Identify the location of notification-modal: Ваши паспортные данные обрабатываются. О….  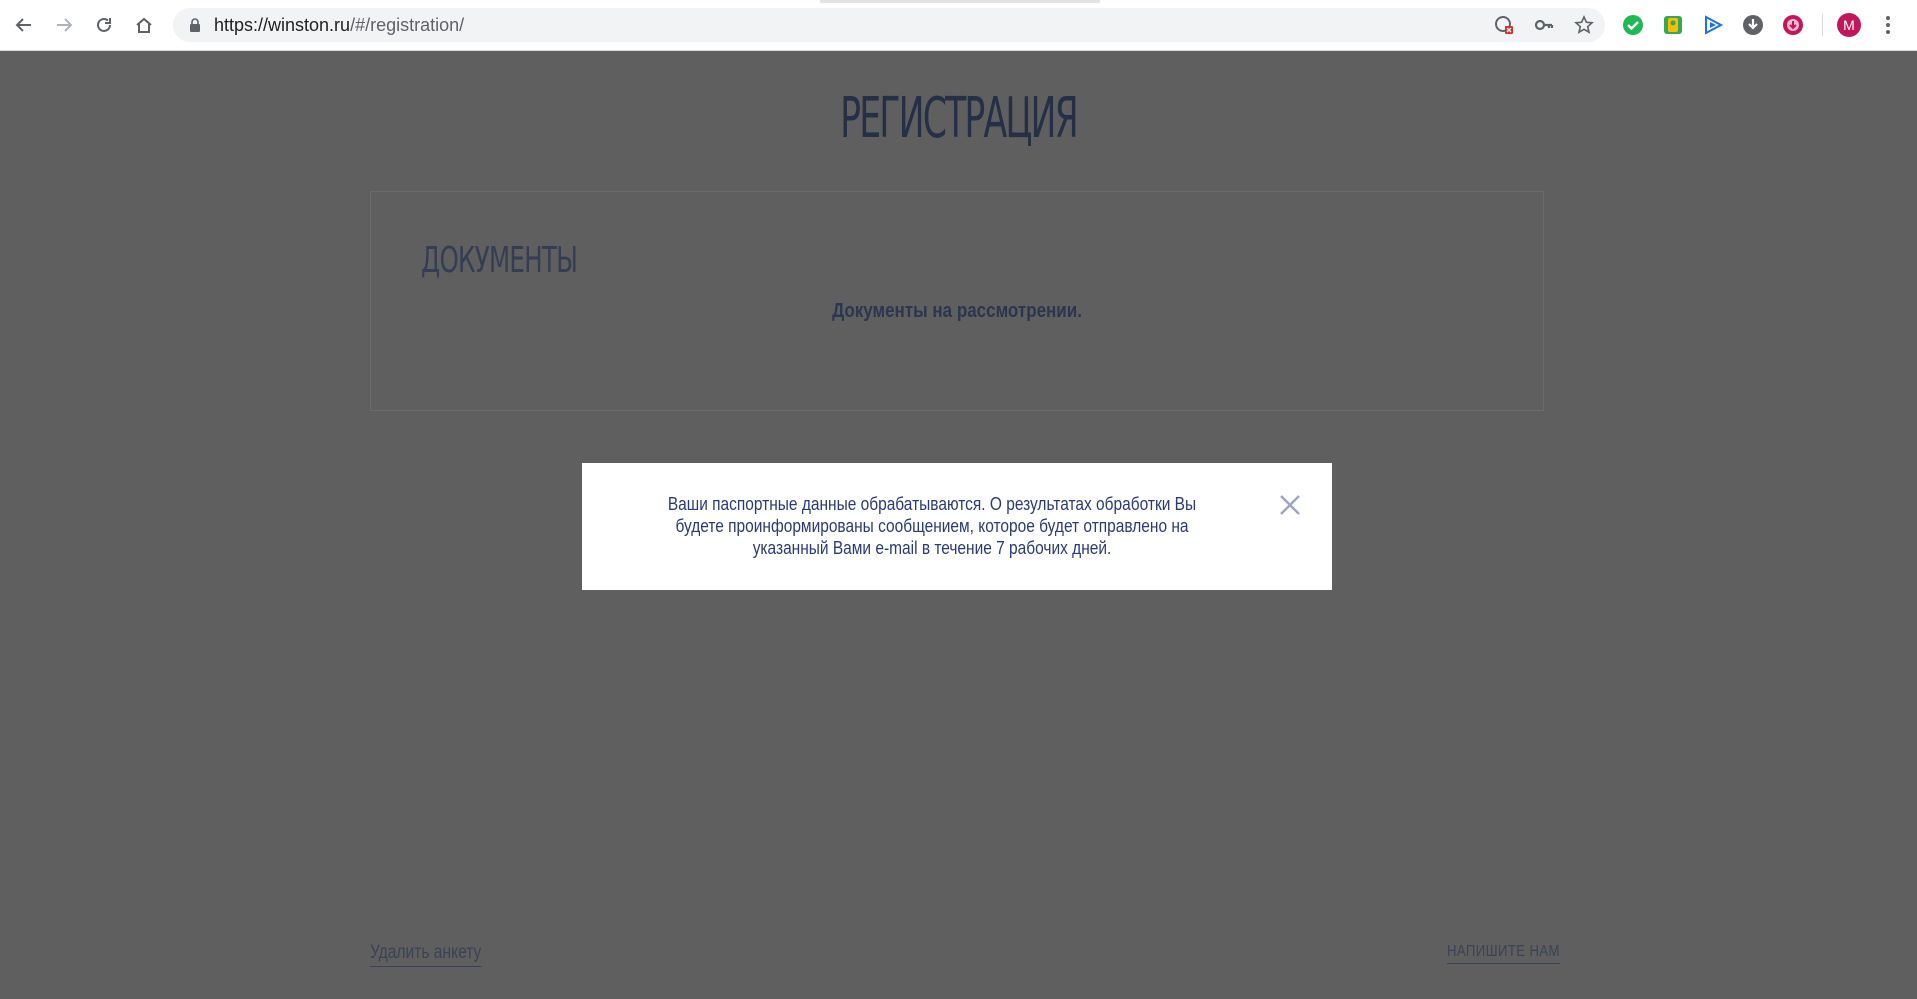
(957, 526).